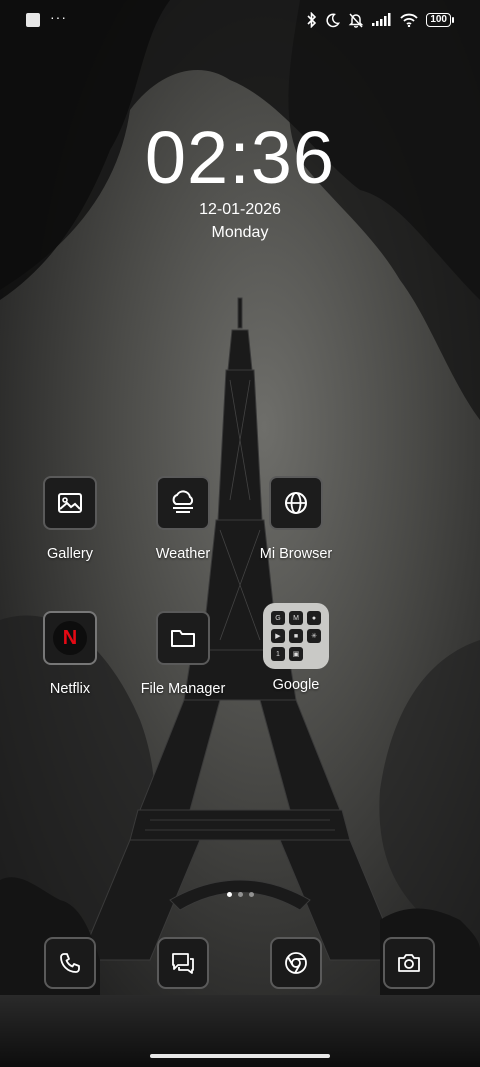 Image resolution: width=480 pixels, height=1067 pixels. What do you see at coordinates (240, 209) in the screenshot?
I see `clock-date: 12-01-2026` at bounding box center [240, 209].